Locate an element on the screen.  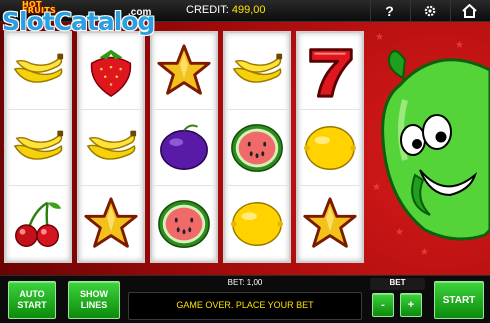
bet-minus-button: - is located at coordinates (383, 305).